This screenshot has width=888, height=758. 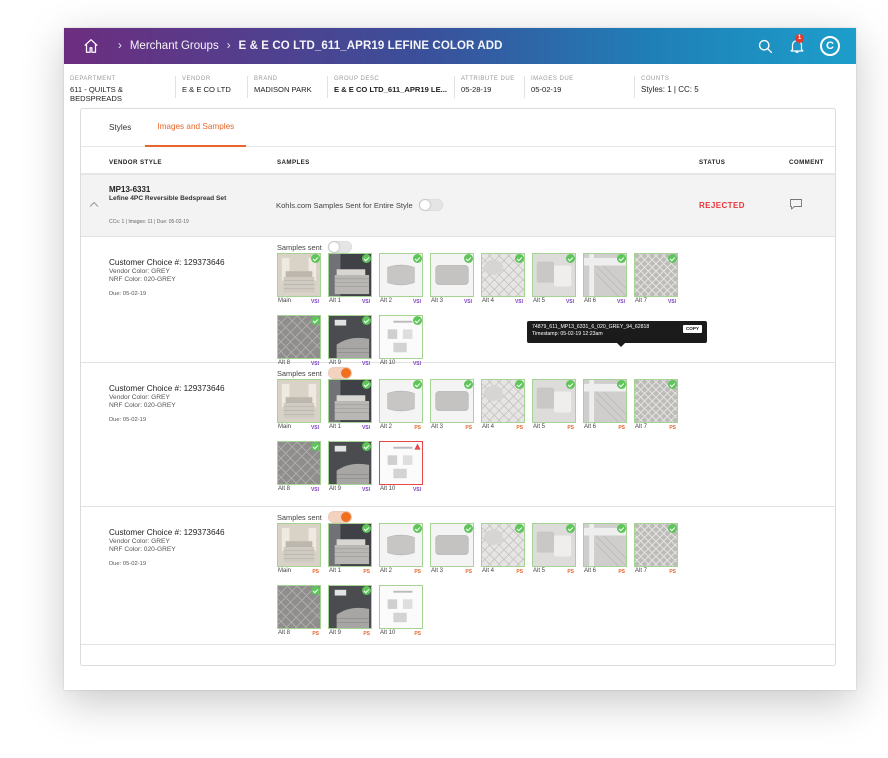 I want to click on image-thumbnail: Alt 3 VSI, so click(x=452, y=280).